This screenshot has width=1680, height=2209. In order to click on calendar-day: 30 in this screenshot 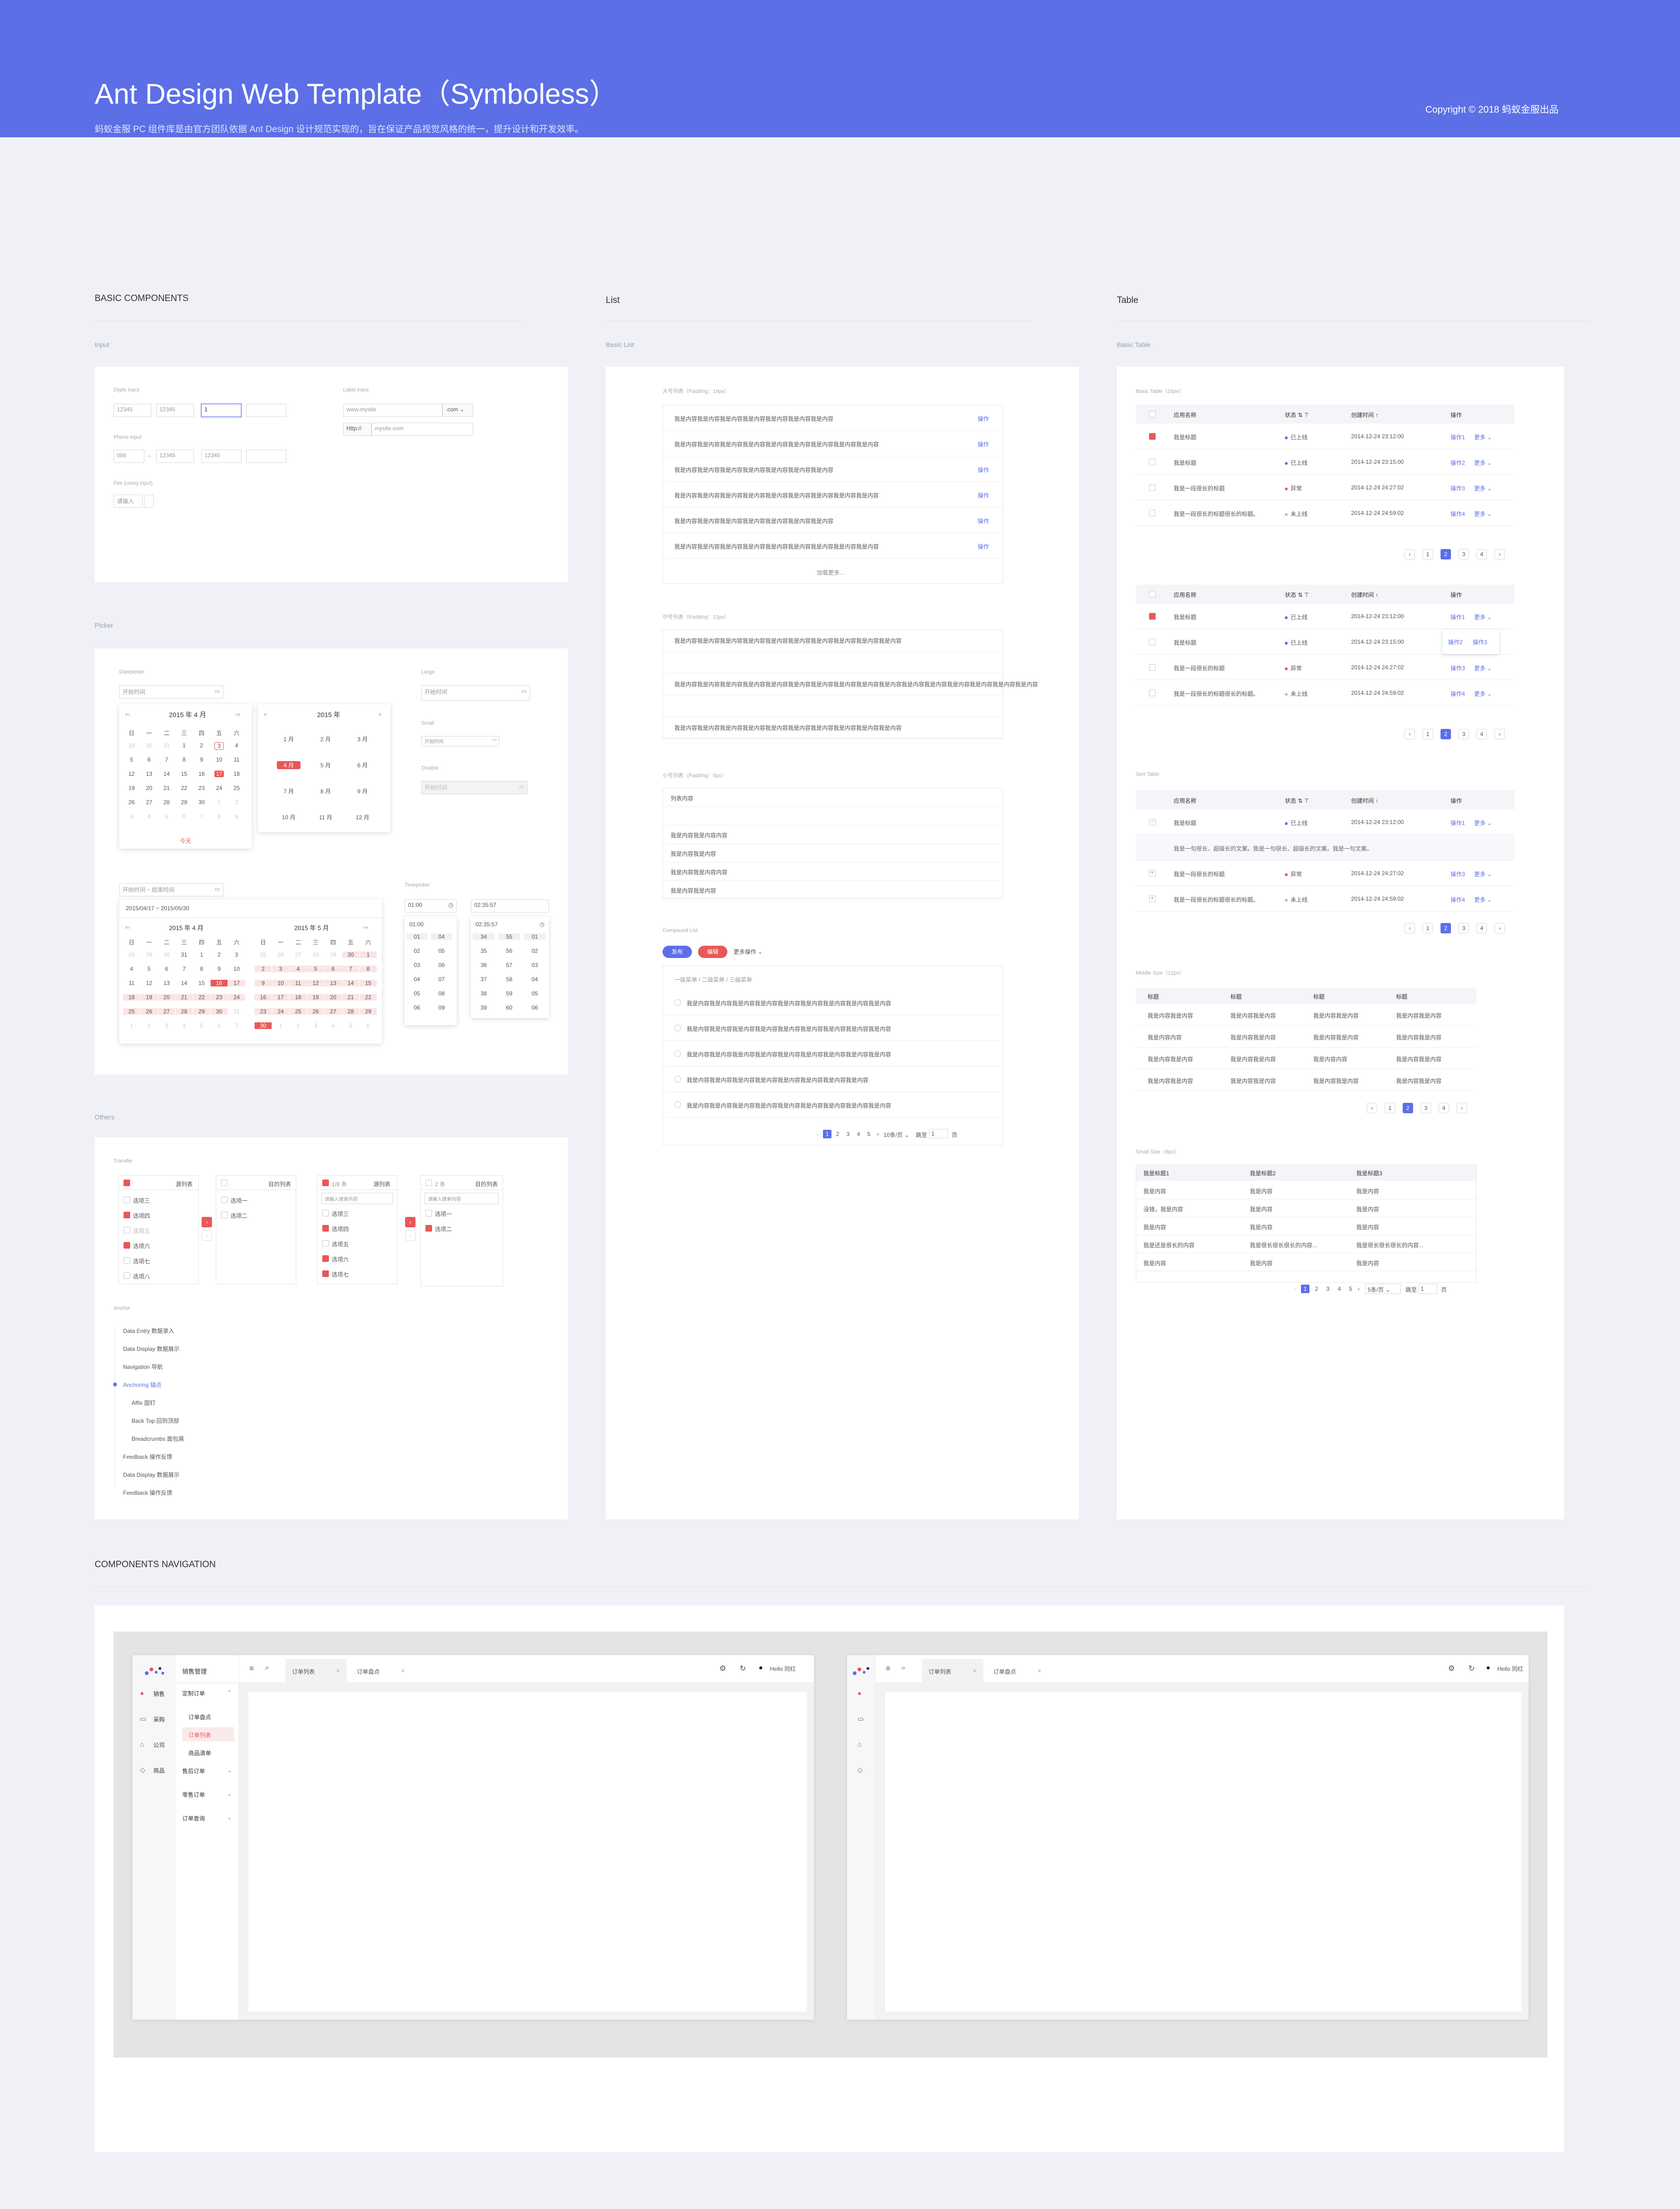, I will do `click(149, 745)`.